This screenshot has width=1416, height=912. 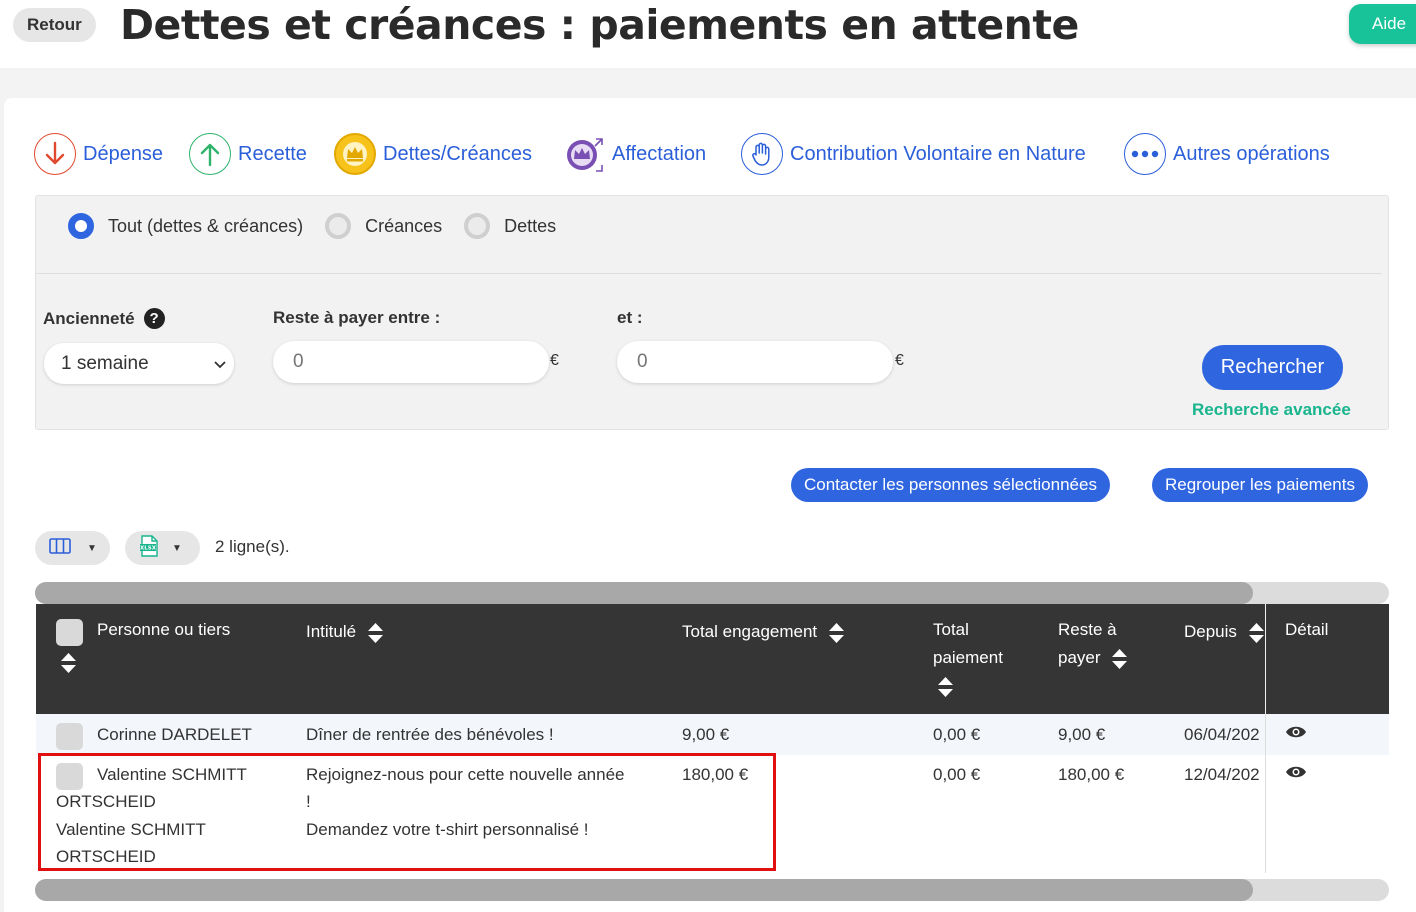 What do you see at coordinates (1271, 410) in the screenshot?
I see `advanced-search-link: Recherche avancée` at bounding box center [1271, 410].